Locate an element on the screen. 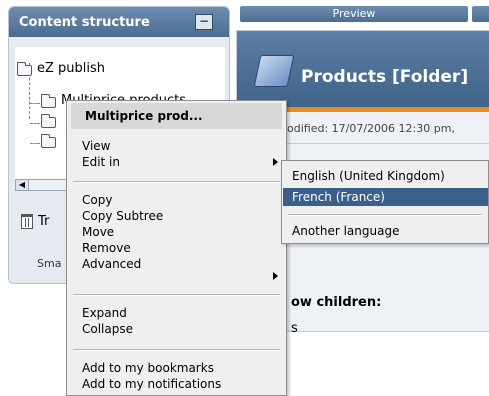 The width and height of the screenshot is (489, 396). menu-item-add-bookmark: Add to my bookmarks is located at coordinates (148, 368).